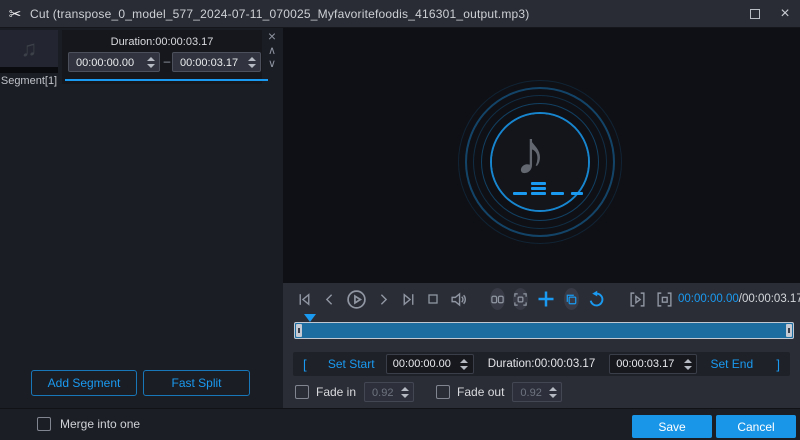  I want to click on transport-bar: 00:00:00.00/00:00:03.17, so click(541, 299).